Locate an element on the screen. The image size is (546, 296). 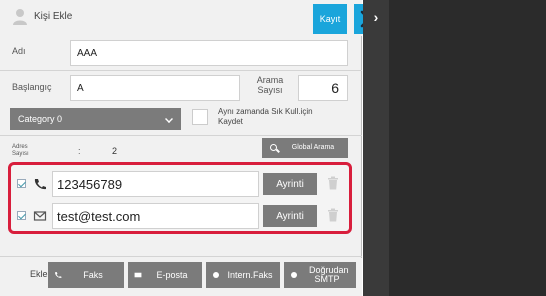
name-field: AAA is located at coordinates (209, 53).